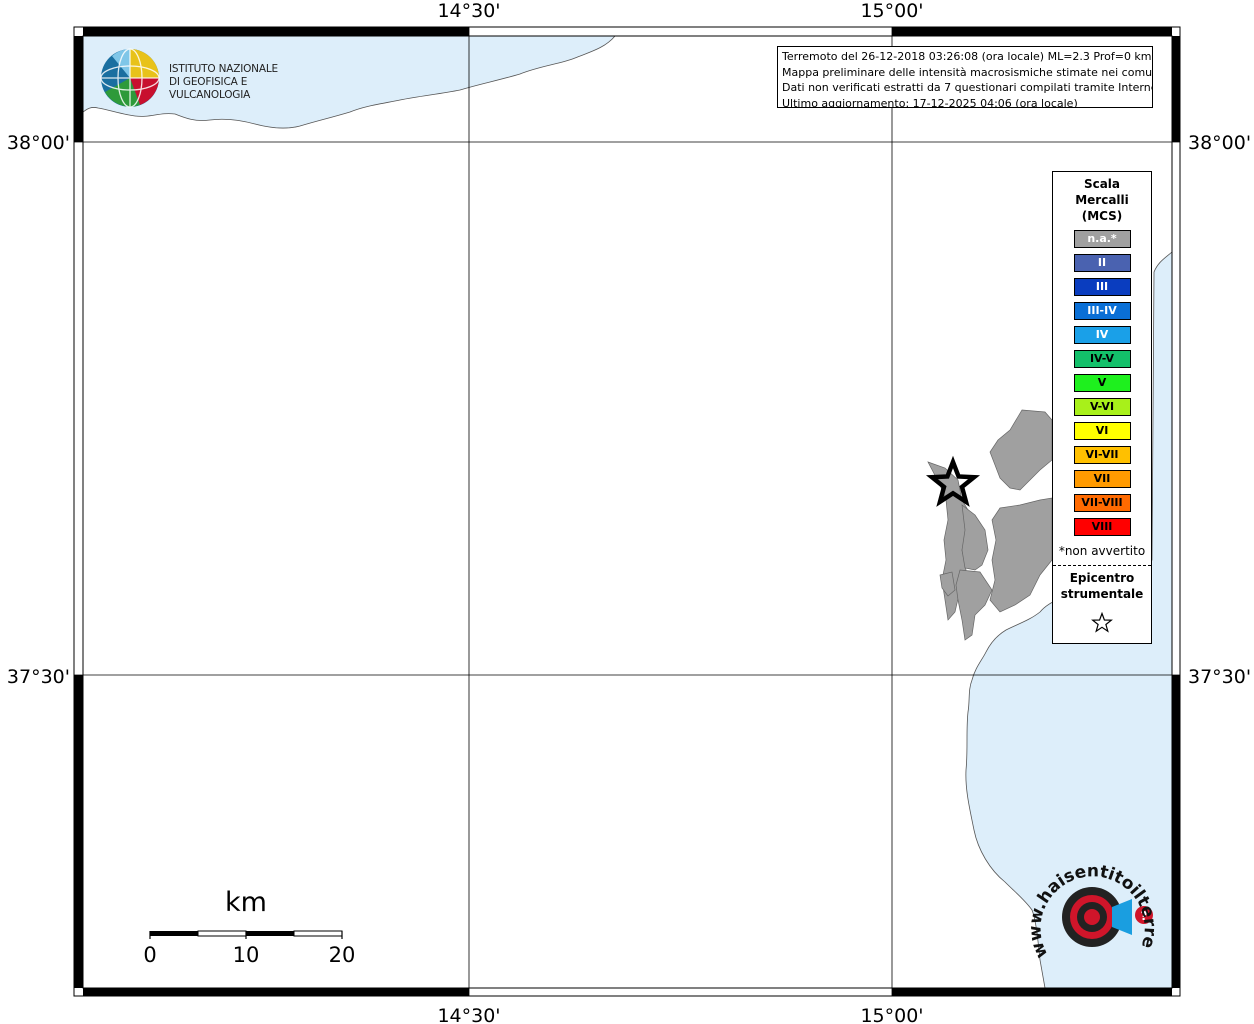 This screenshot has width=1254, height=1024. What do you see at coordinates (1102, 431) in the screenshot?
I see `legend-item-vi: VI` at bounding box center [1102, 431].